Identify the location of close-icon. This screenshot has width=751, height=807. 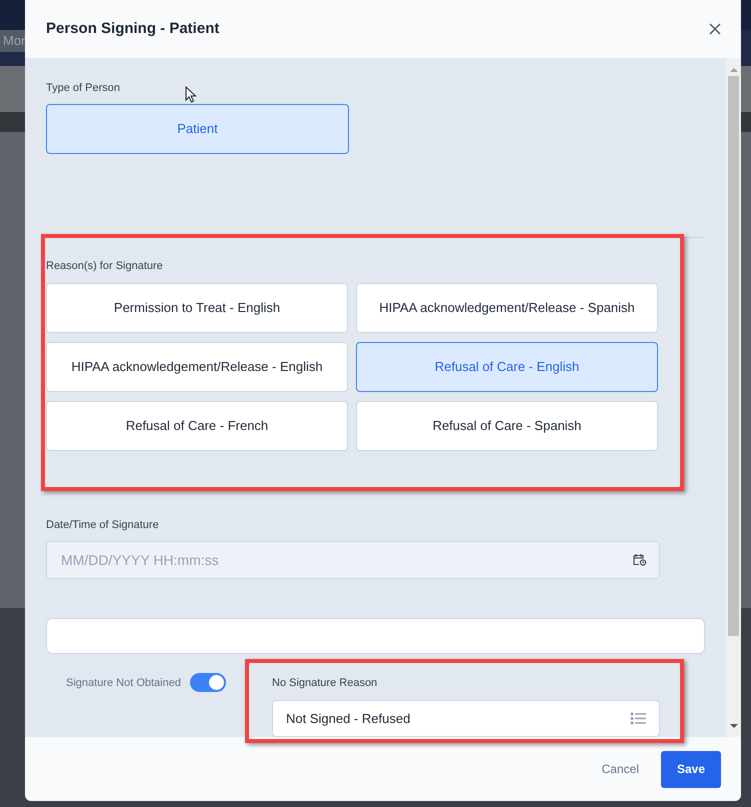
(715, 29).